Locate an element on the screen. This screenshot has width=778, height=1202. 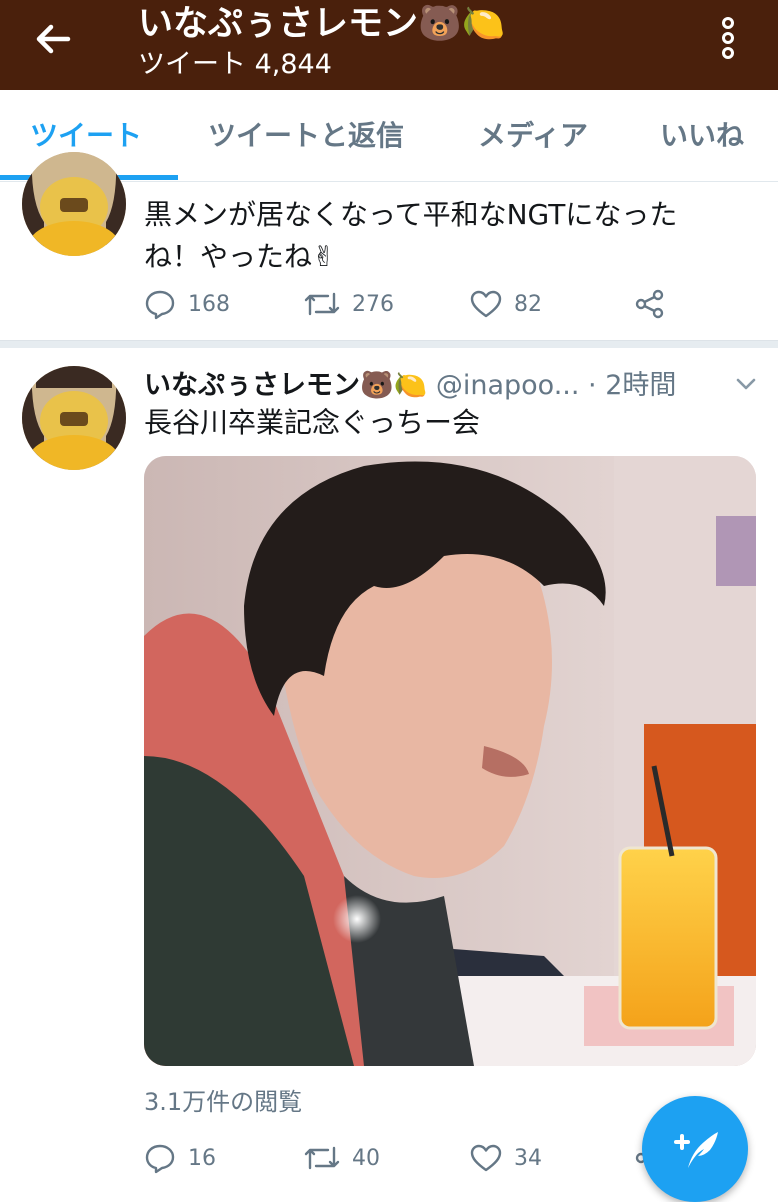
like-count: 34 is located at coordinates (528, 1158).